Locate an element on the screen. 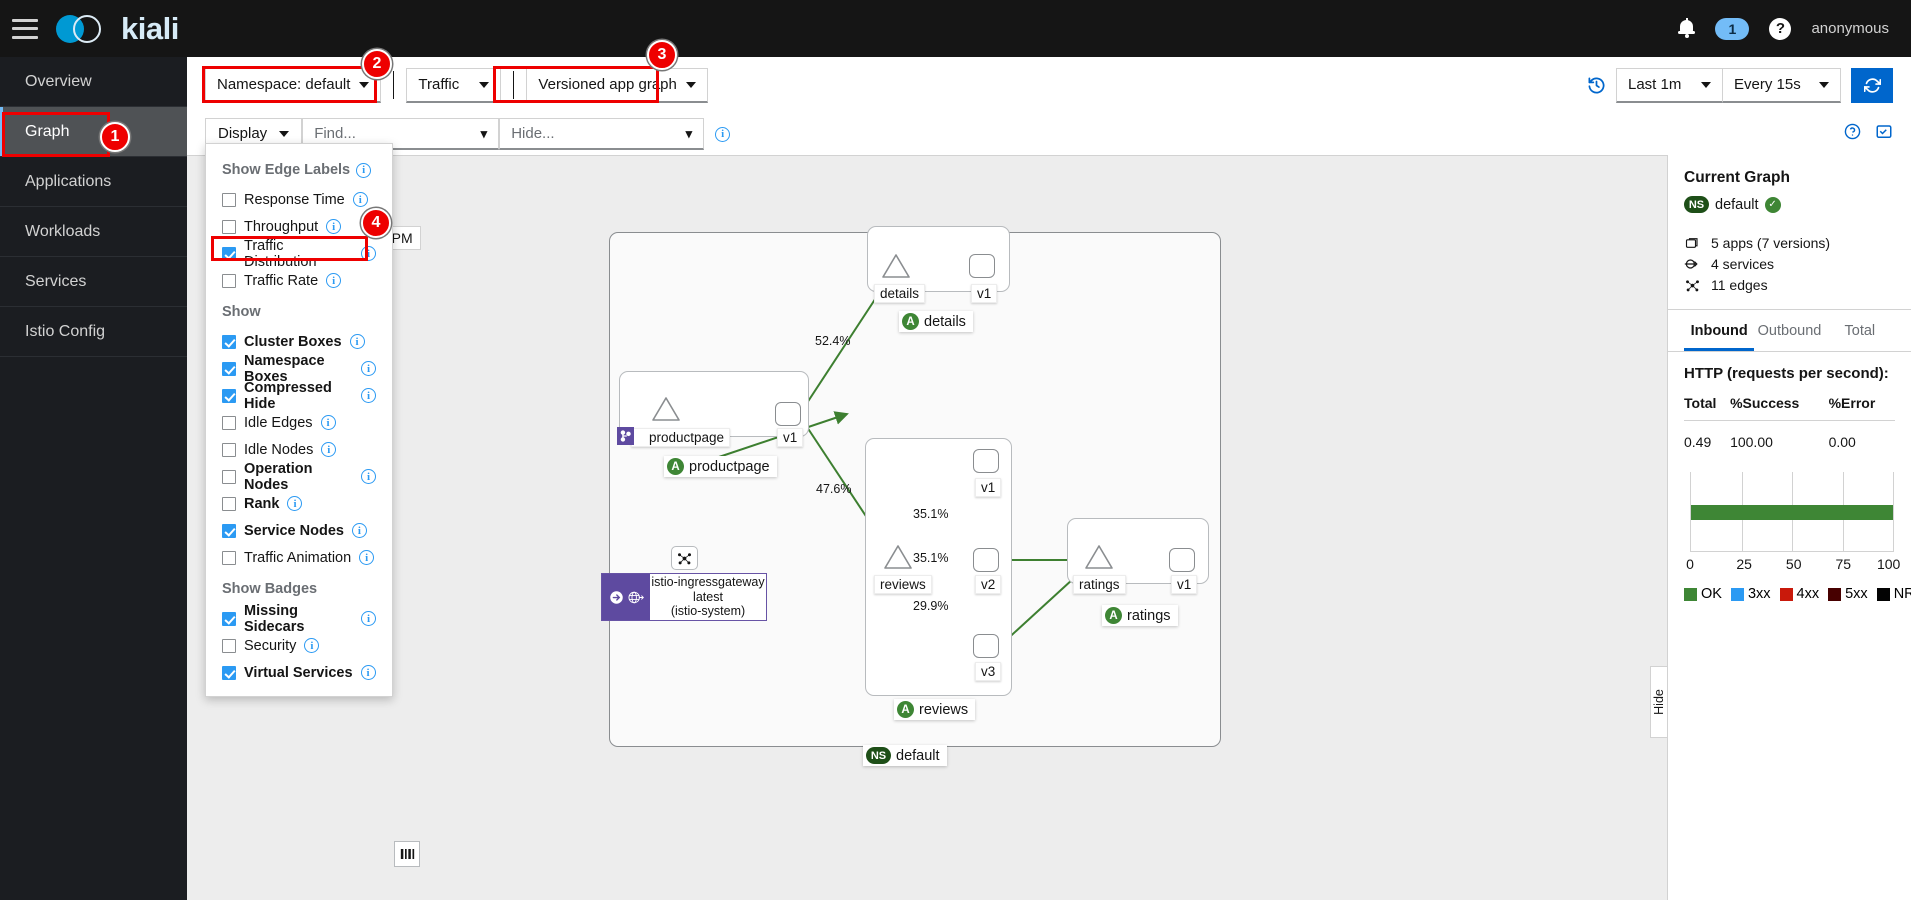 The width and height of the screenshot is (1911, 900). refresh-button is located at coordinates (1872, 85).